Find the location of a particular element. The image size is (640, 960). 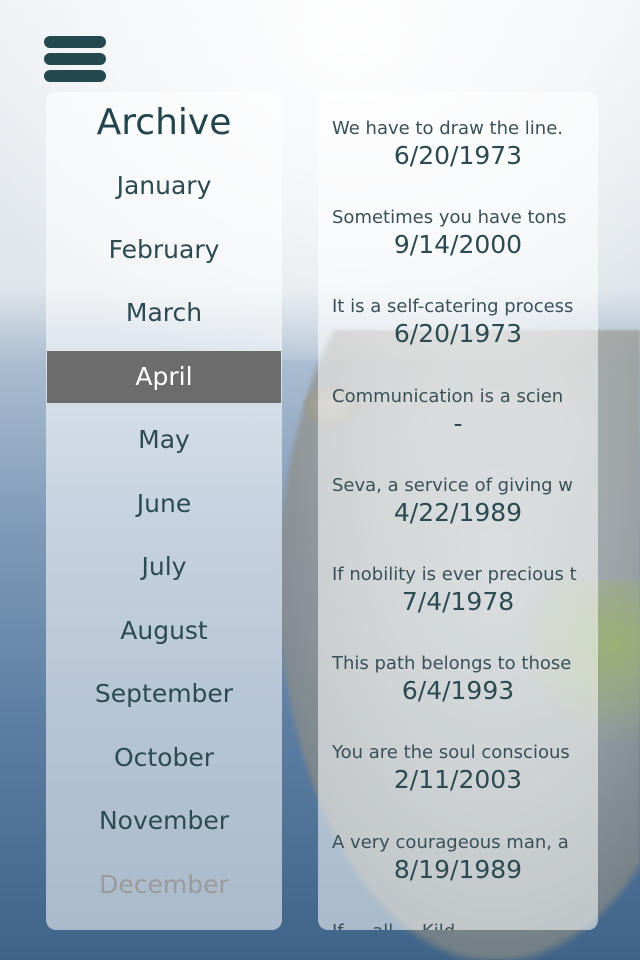

entry-snippet: If ... all ... Kild is located at coordinates (458, 925).